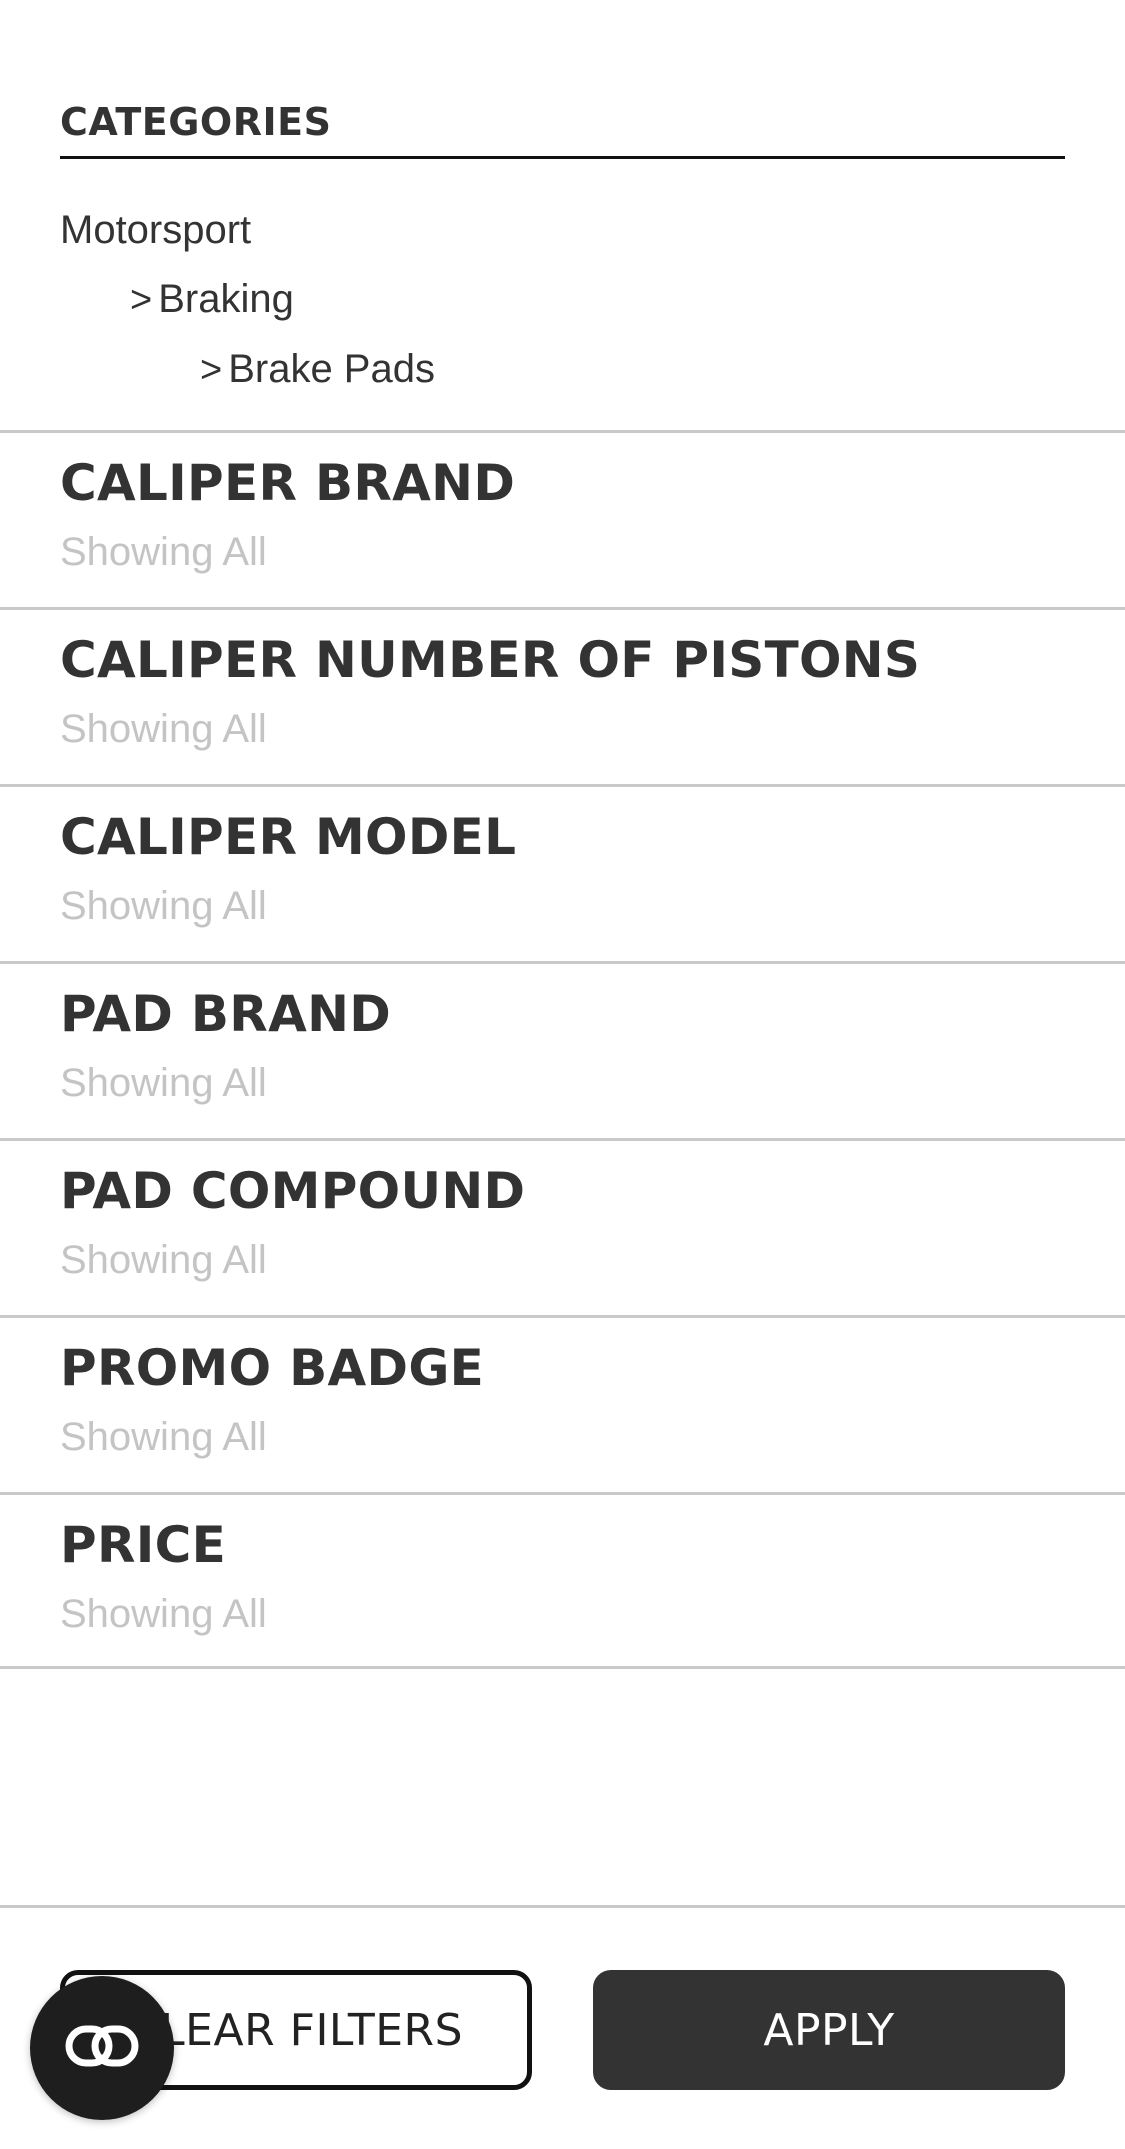 The width and height of the screenshot is (1125, 2149). Describe the element at coordinates (331, 369) in the screenshot. I see `category-label: Brake Pads` at that location.